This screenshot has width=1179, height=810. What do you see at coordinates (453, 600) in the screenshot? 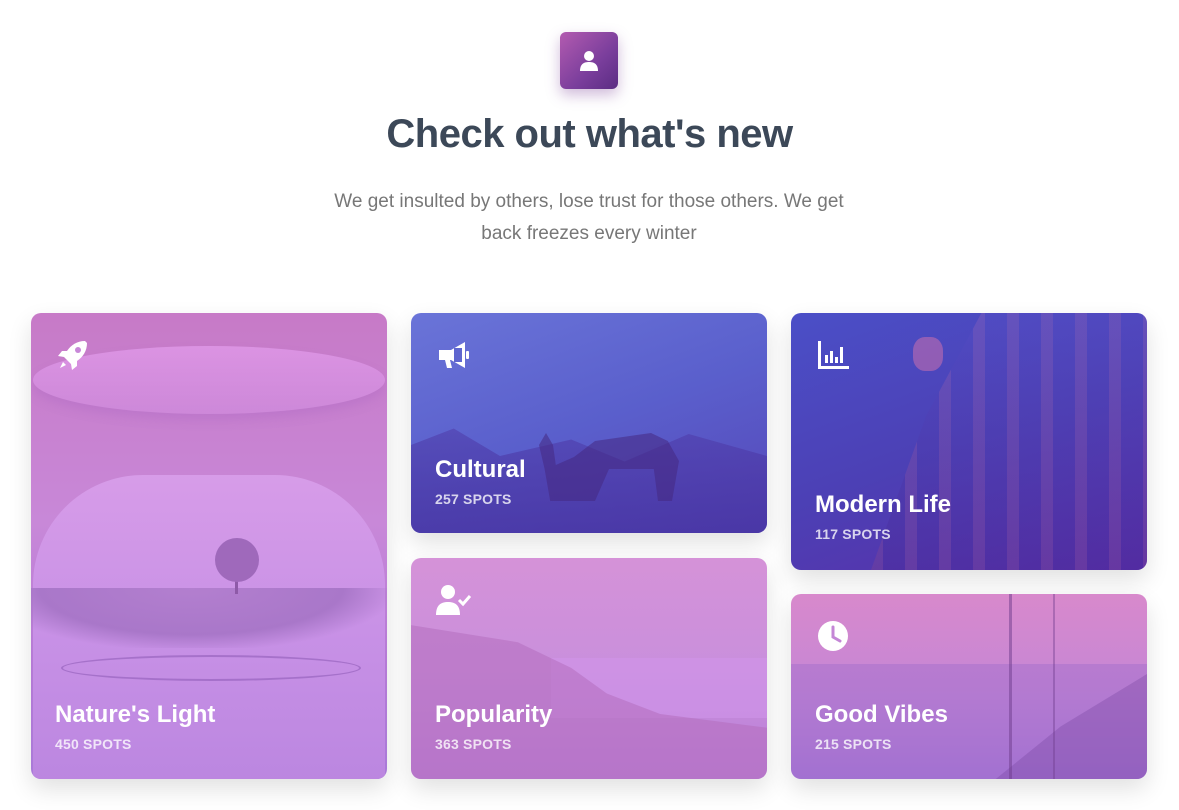
I see `user-check-icon` at bounding box center [453, 600].